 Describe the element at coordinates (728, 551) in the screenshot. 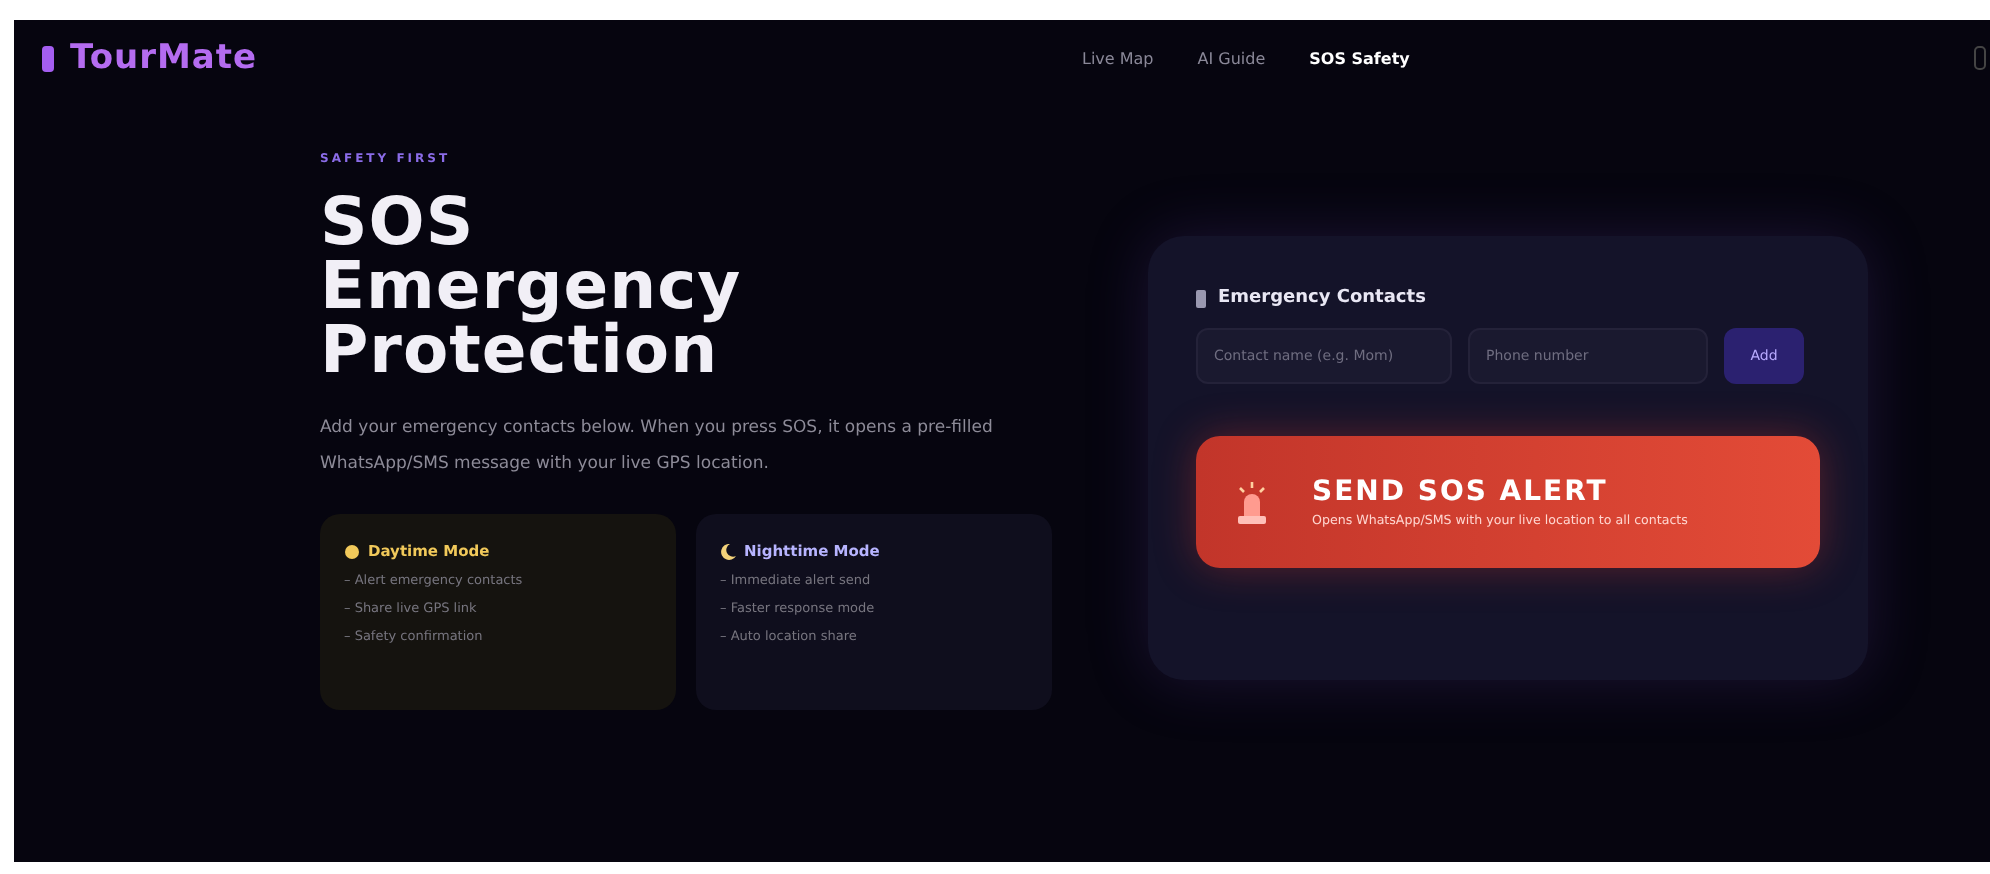

I see `moon-icon` at that location.